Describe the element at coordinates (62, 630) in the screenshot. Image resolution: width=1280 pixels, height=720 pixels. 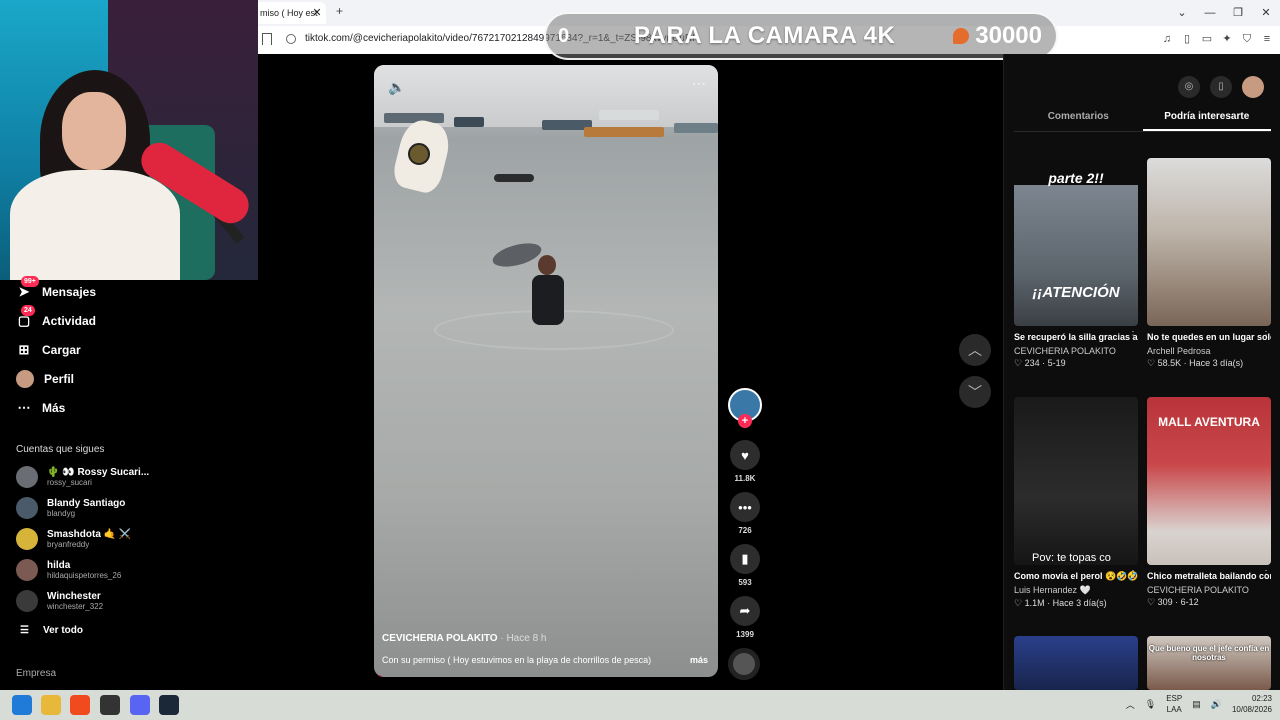
I see `see-all-label: Ver todo` at that location.